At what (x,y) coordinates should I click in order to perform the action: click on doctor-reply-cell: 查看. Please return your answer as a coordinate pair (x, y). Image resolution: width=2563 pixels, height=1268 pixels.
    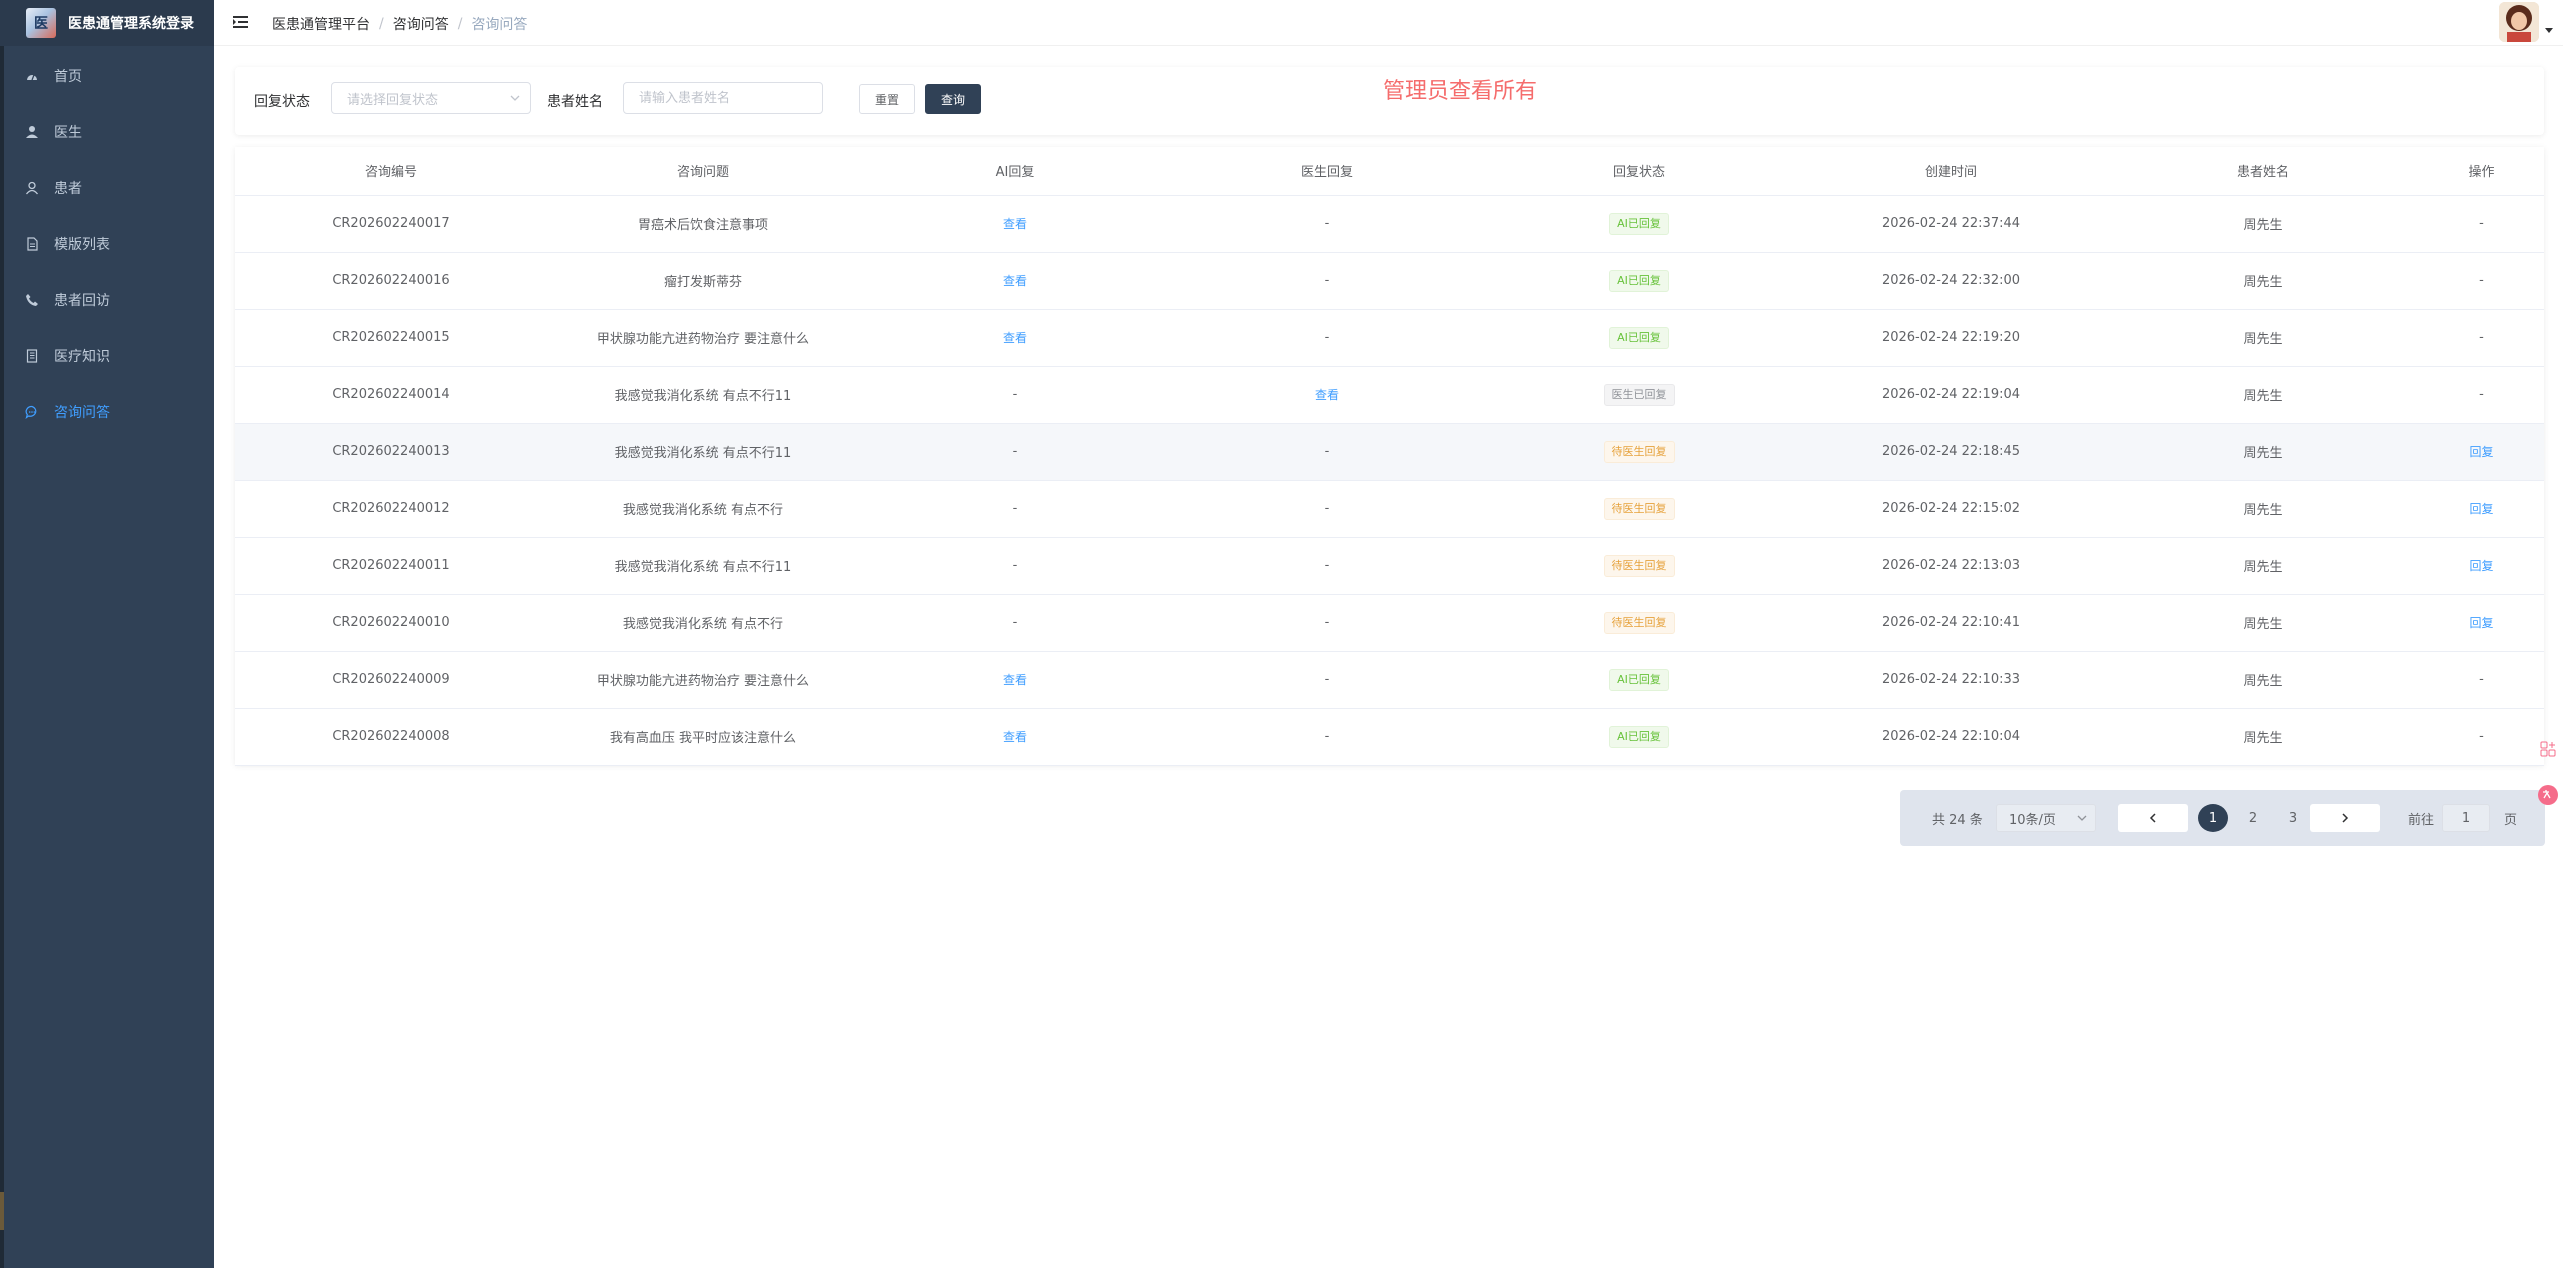
    Looking at the image, I should click on (1327, 395).